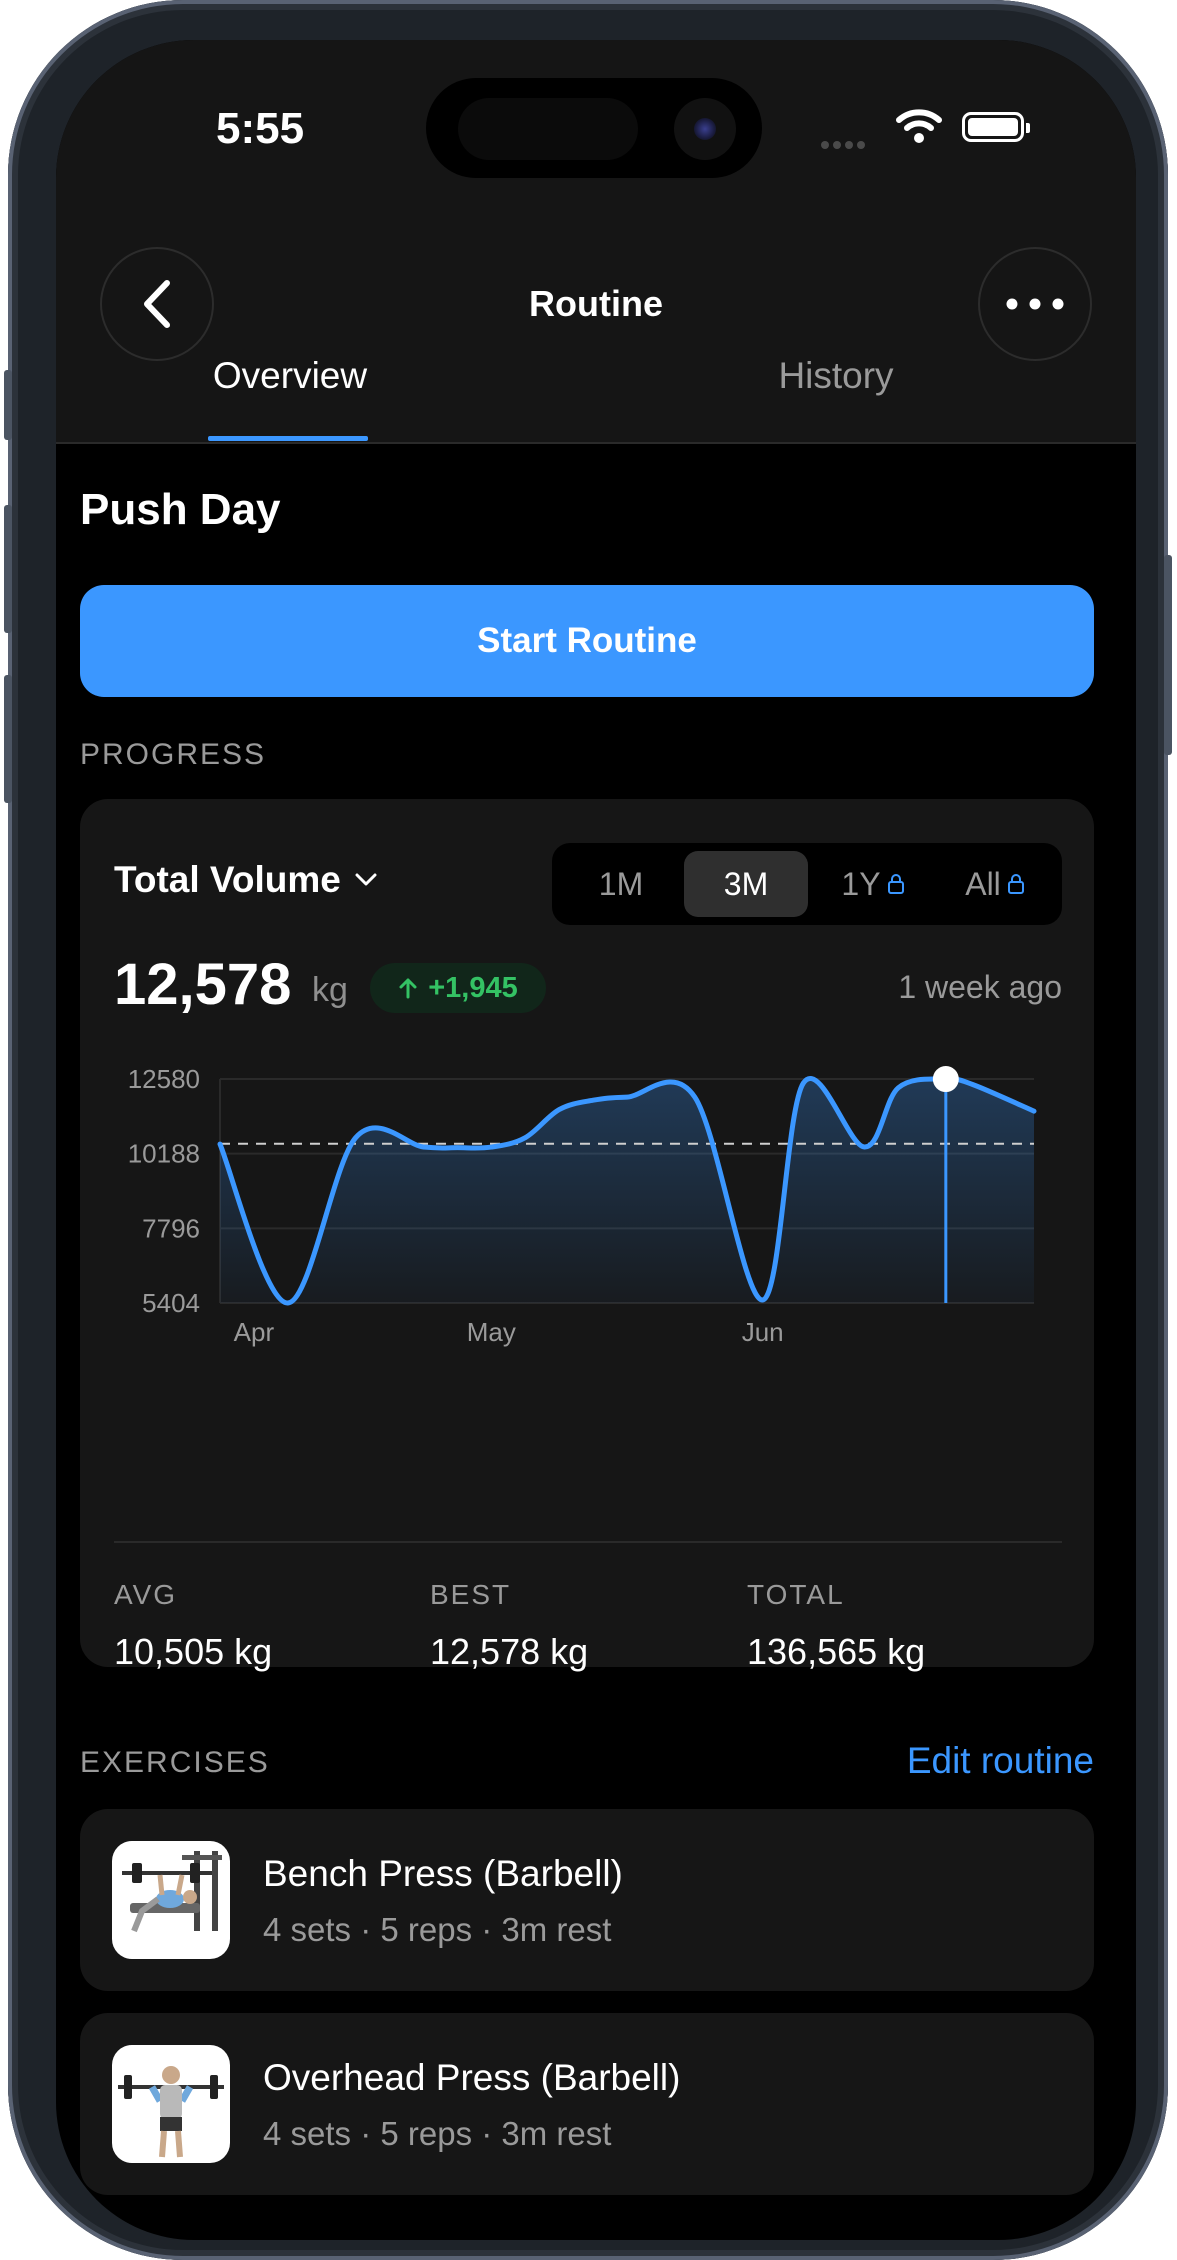  I want to click on y-tick-label: 10188, so click(164, 1154).